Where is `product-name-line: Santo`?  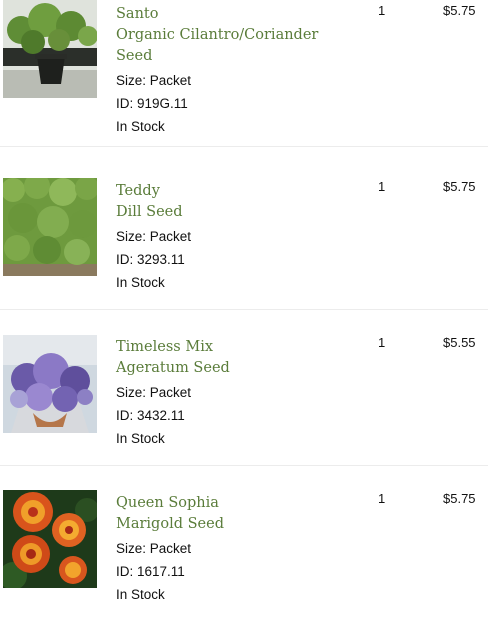 product-name-line: Santo is located at coordinates (236, 14).